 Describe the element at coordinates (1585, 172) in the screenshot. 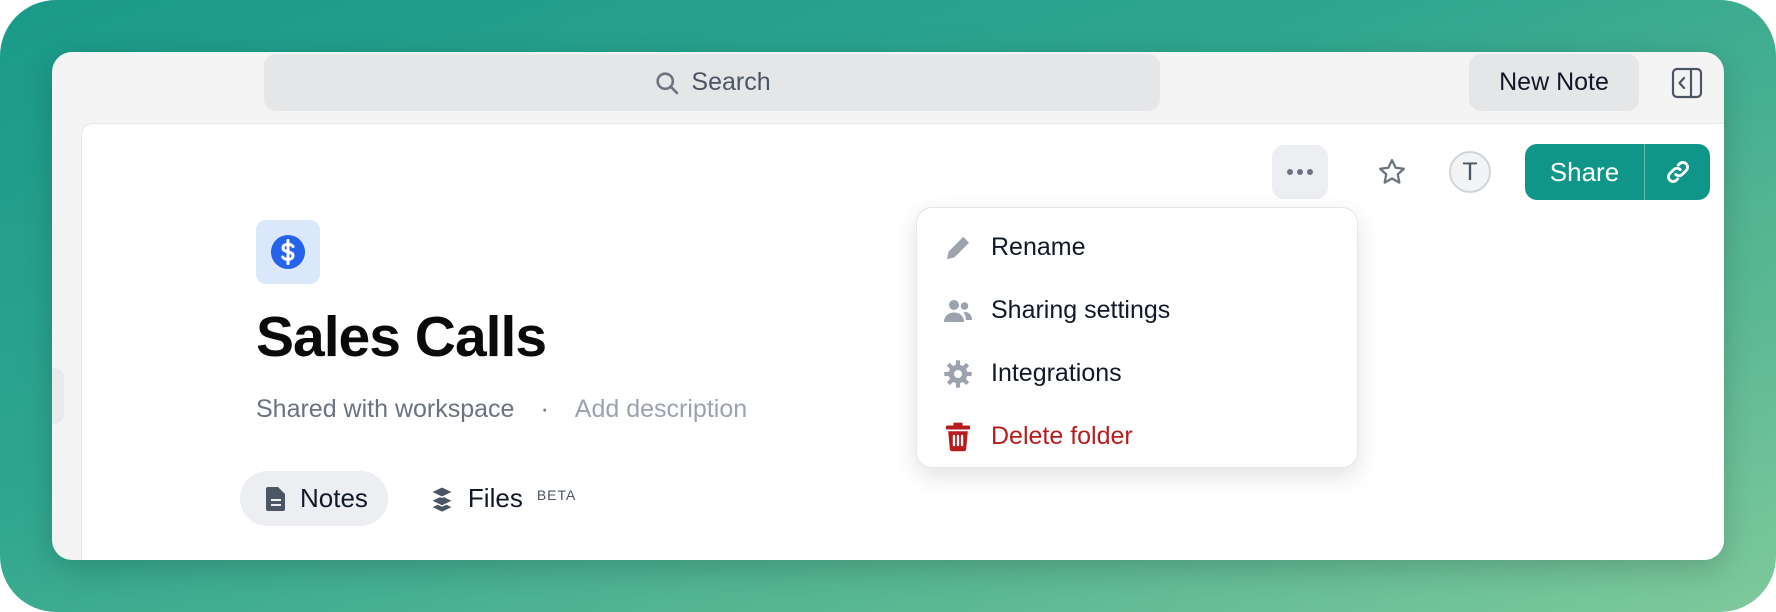

I see `share-button: Share` at that location.